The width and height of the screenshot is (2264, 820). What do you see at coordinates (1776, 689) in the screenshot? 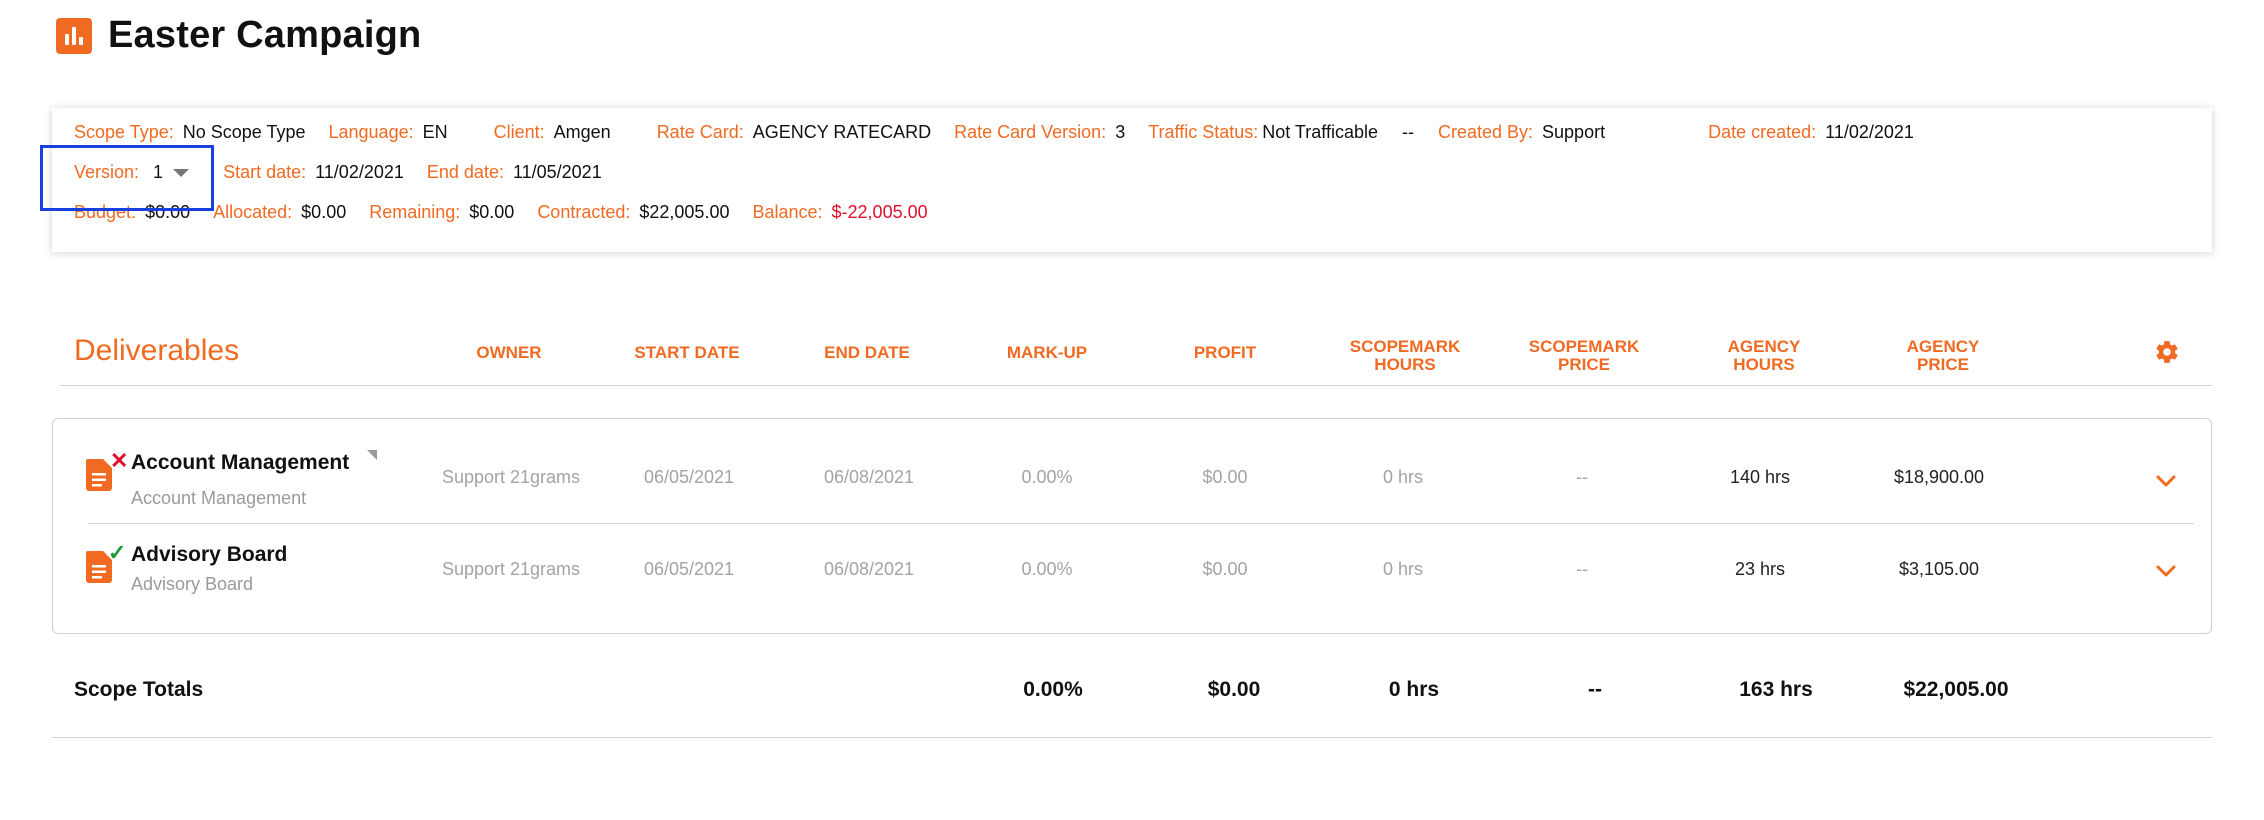
I see `total-agency-hours: 163 hrs` at bounding box center [1776, 689].